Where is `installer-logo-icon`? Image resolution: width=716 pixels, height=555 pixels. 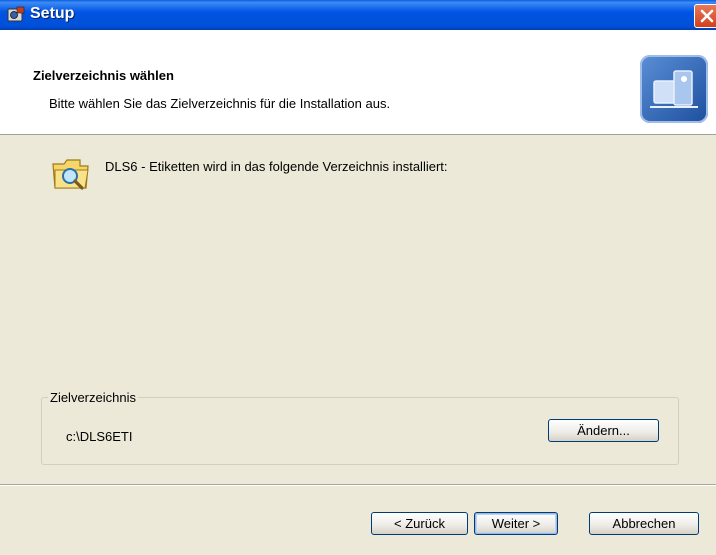
installer-logo-icon is located at coordinates (674, 89).